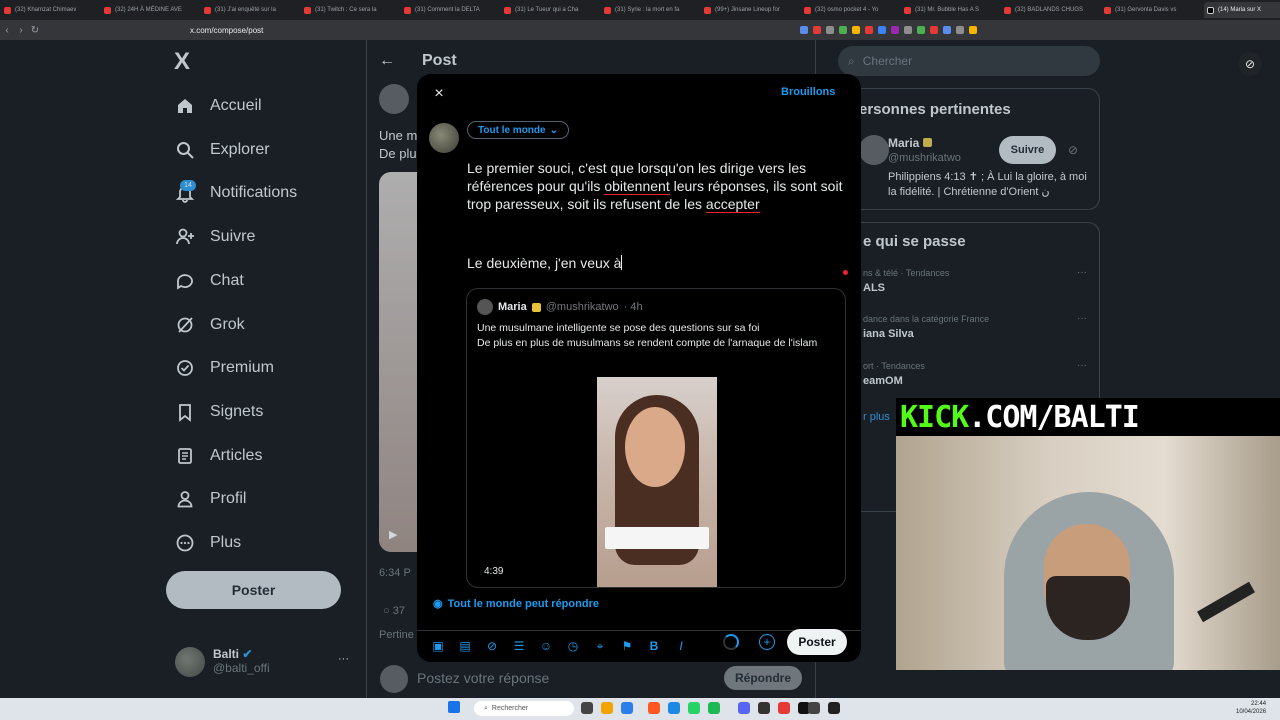 The image size is (1280, 720). Describe the element at coordinates (951, 10) in the screenshot. I see `browser-tab: (31) Mr. Bubble Has A S` at that location.